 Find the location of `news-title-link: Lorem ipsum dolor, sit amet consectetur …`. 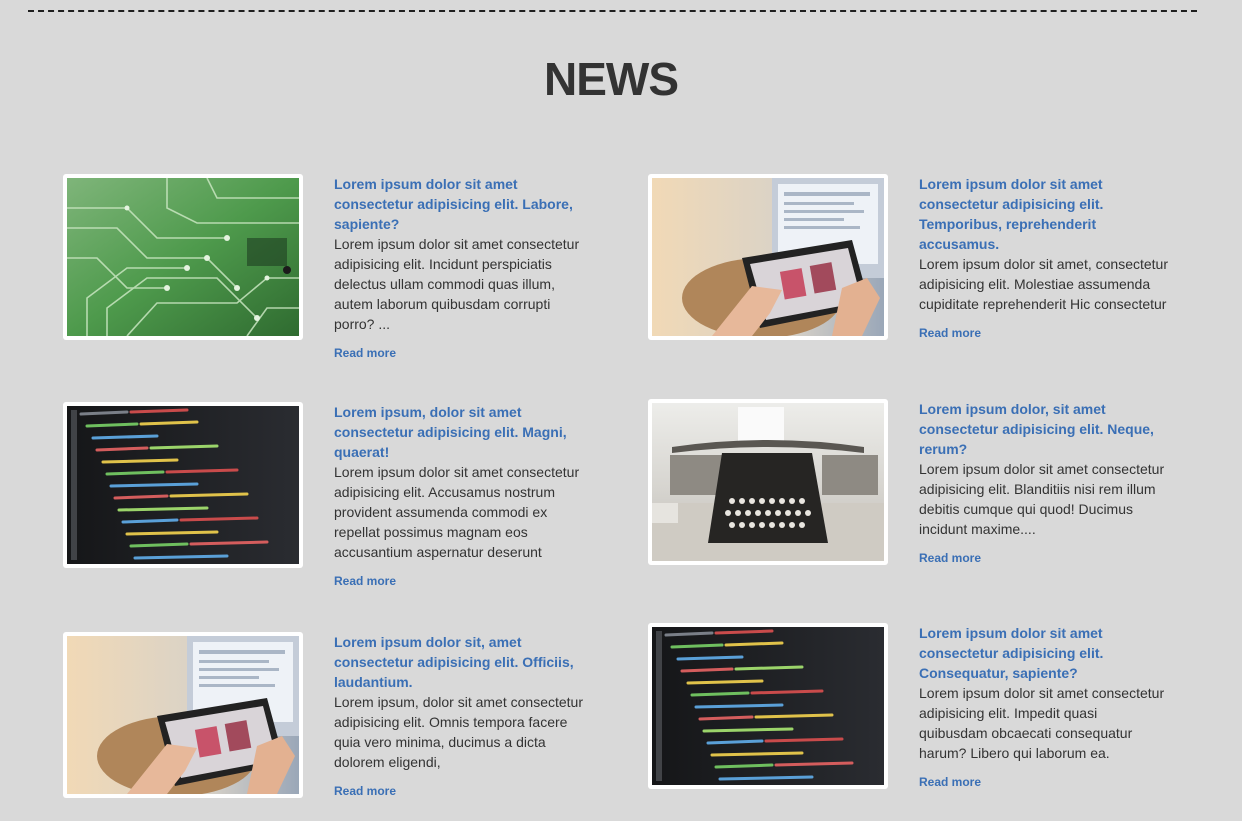

news-title-link: Lorem ipsum dolor, sit amet consectetur … is located at coordinates (1044, 429).